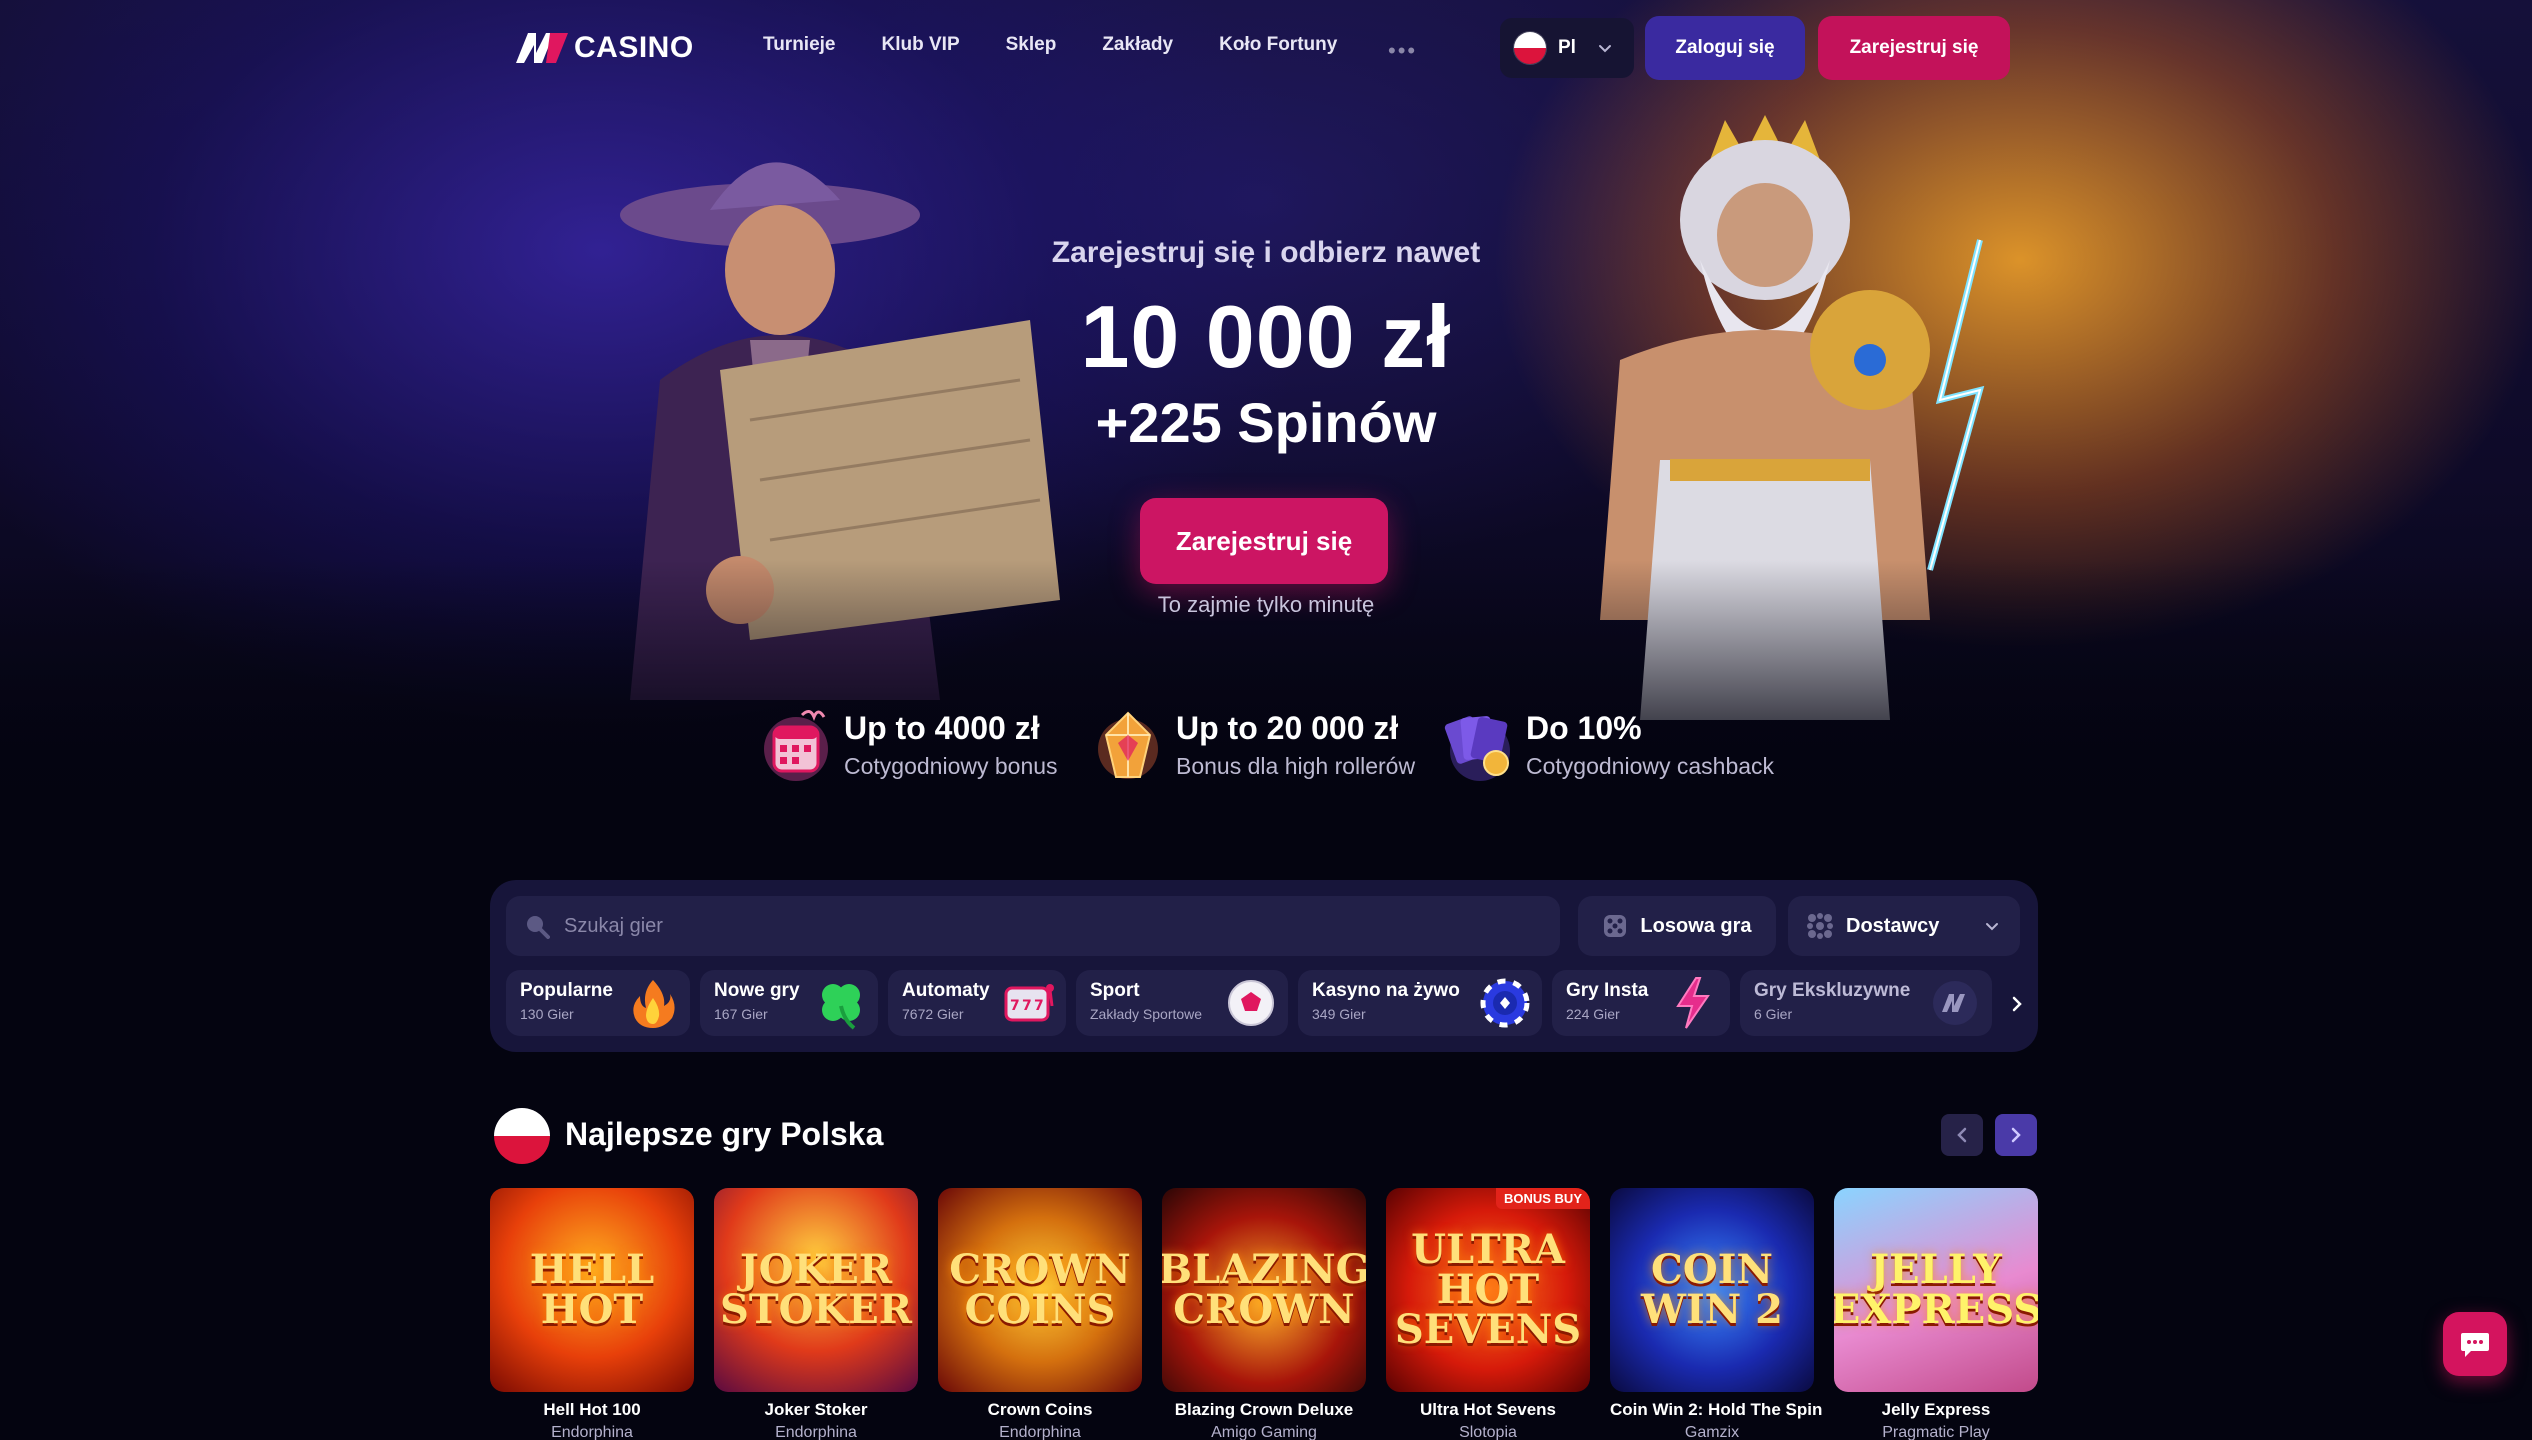 The image size is (2532, 1440). I want to click on casino-logo: CASINO, so click(605, 48).